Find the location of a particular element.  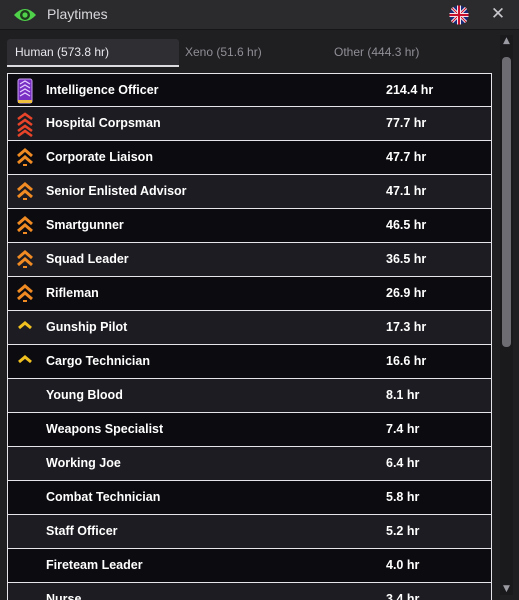

table-row: Cargo Technician 16.6 hr is located at coordinates (249, 362).